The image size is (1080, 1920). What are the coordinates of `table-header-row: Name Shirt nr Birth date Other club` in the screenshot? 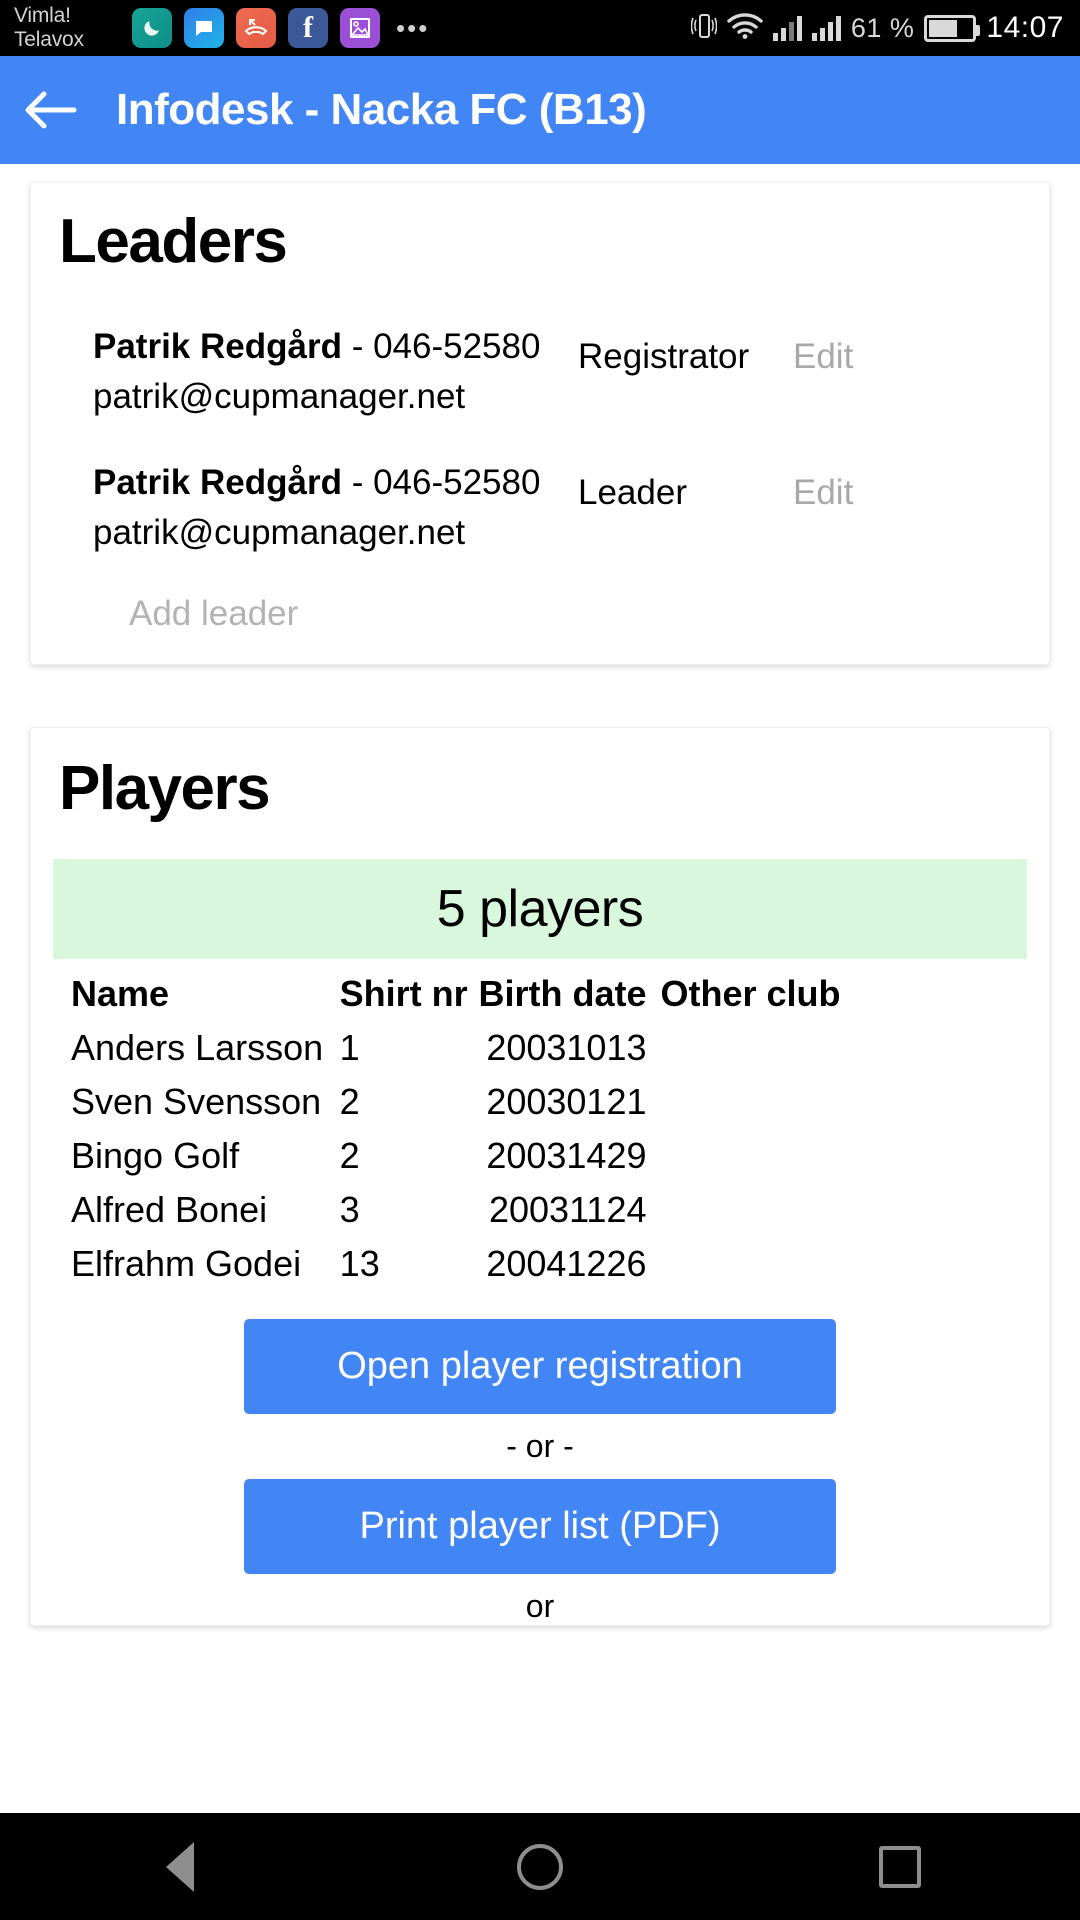 It's located at (456, 994).